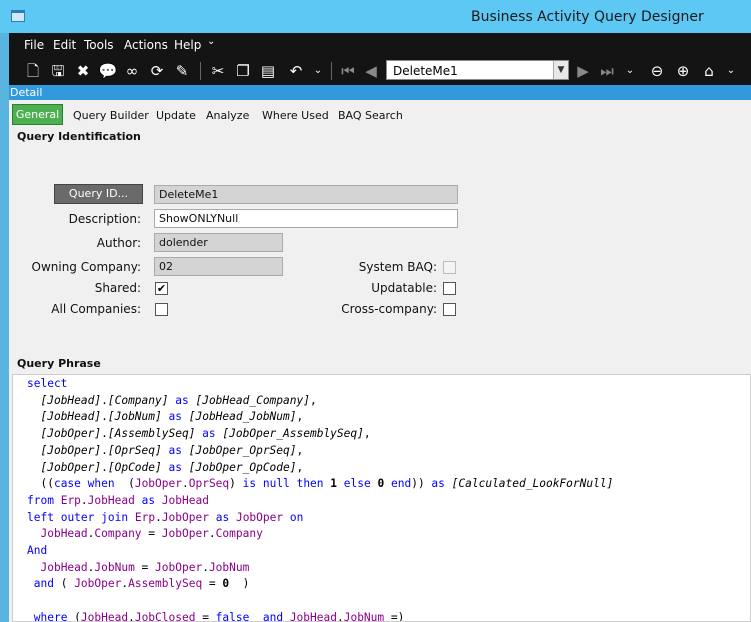 Image resolution: width=751 pixels, height=622 pixels. I want to click on window-title: Business Activity Query Designer, so click(587, 17).